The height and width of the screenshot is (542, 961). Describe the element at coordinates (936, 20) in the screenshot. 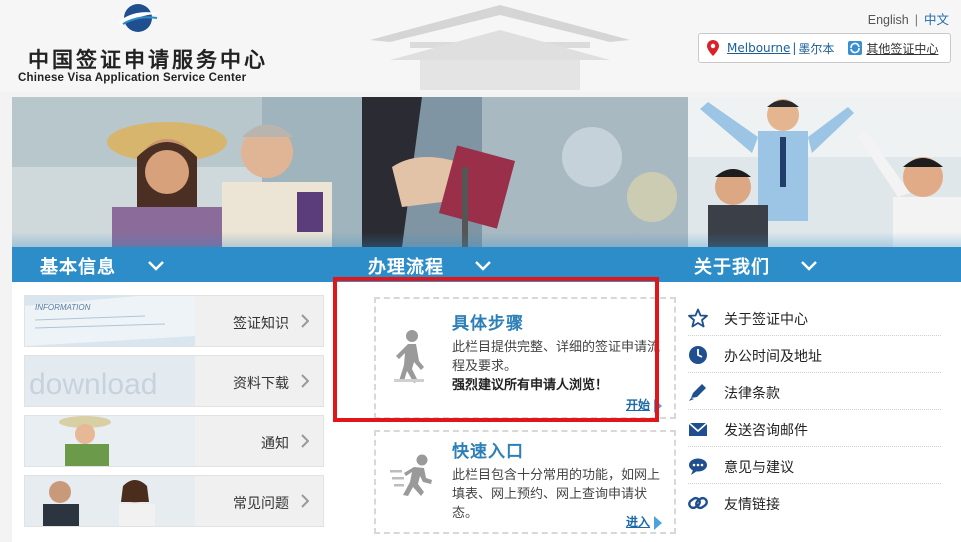

I see `lang-chinese-link: 中文` at that location.